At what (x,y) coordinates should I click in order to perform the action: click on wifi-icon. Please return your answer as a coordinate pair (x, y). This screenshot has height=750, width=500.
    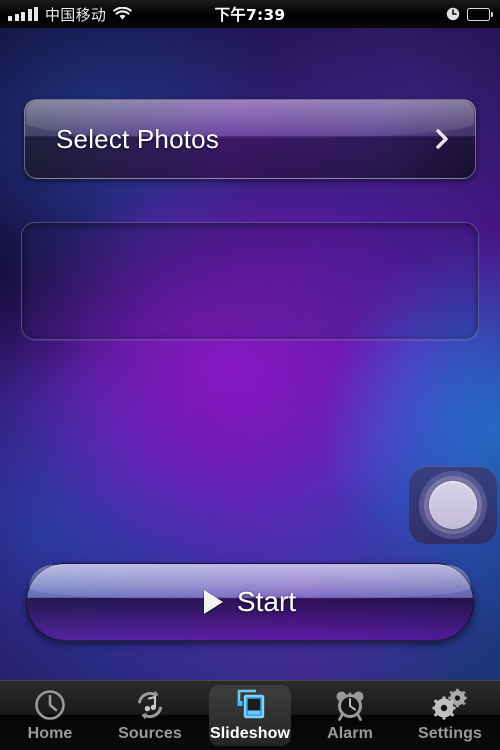
    Looking at the image, I should click on (122, 13).